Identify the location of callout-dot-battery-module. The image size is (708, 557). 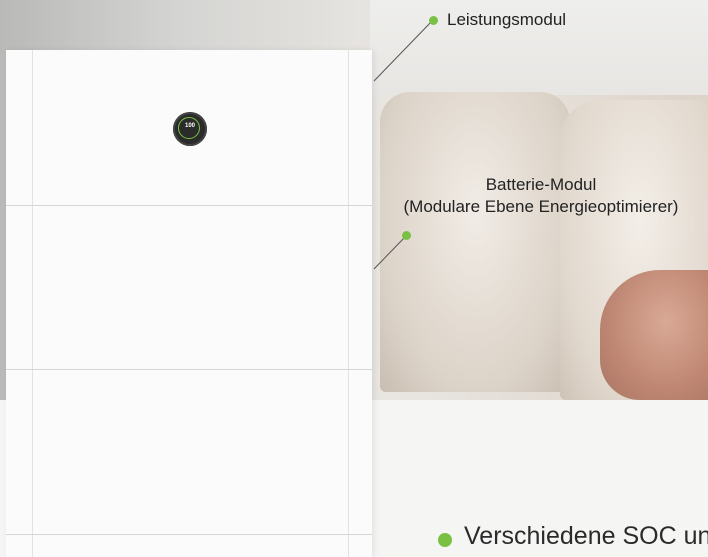
(406, 235).